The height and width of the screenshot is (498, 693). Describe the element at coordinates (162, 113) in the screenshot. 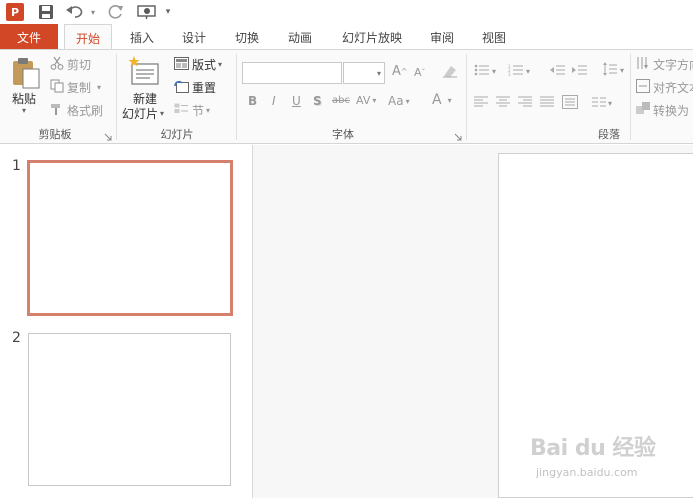

I see `new-slide-dropdown-icon: ▾` at that location.